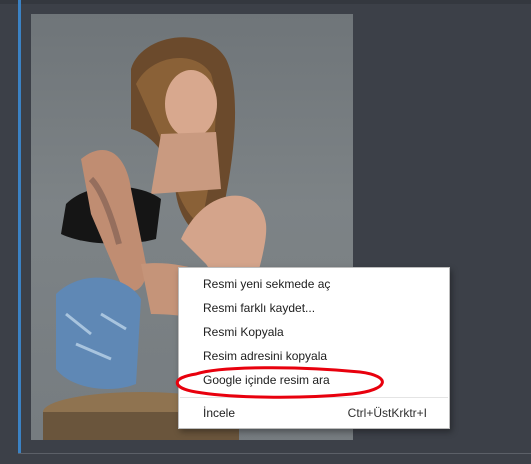 The image size is (531, 464). What do you see at coordinates (267, 284) in the screenshot?
I see `menu-item-label: Resmi yeni sekmede aç` at bounding box center [267, 284].